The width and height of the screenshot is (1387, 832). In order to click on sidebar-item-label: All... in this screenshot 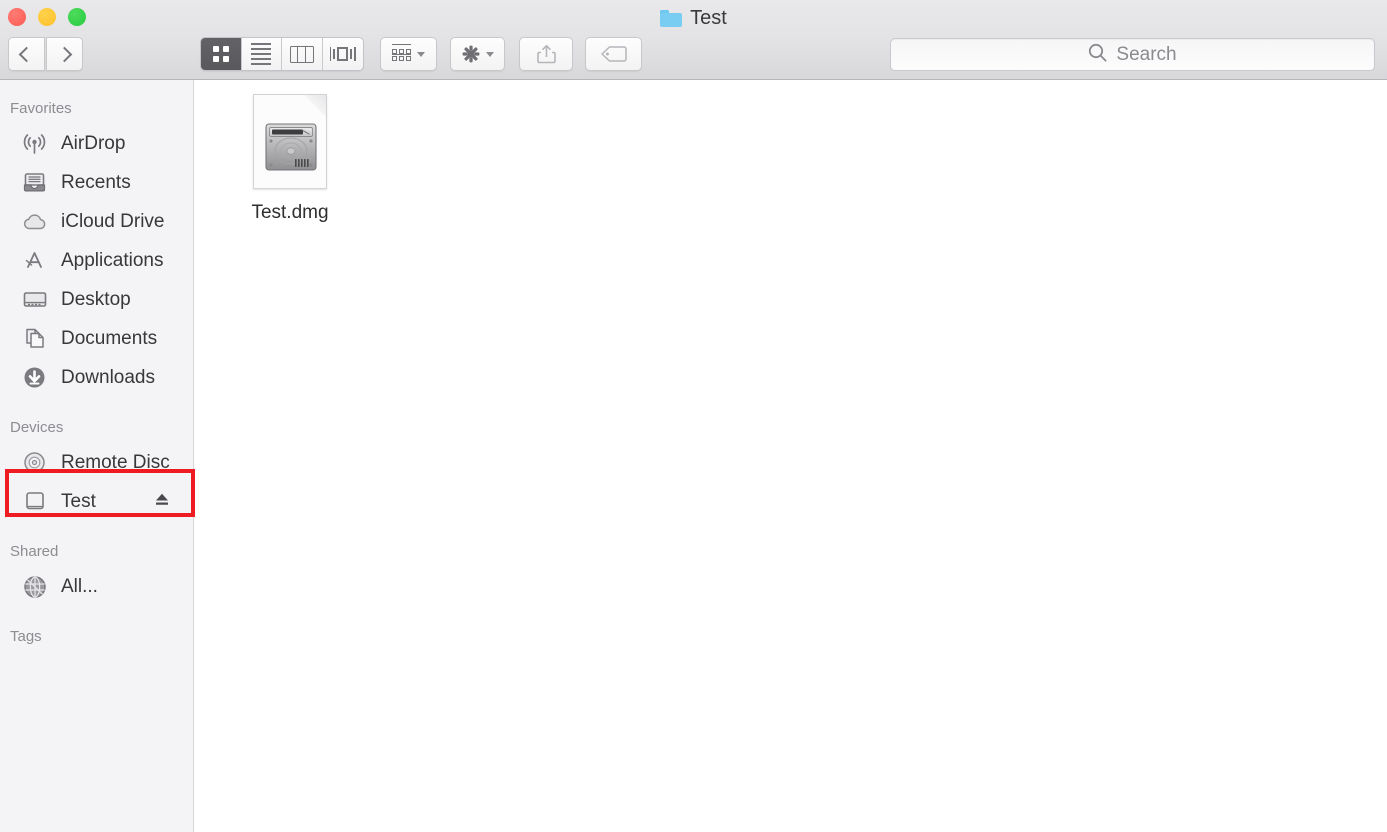, I will do `click(79, 586)`.